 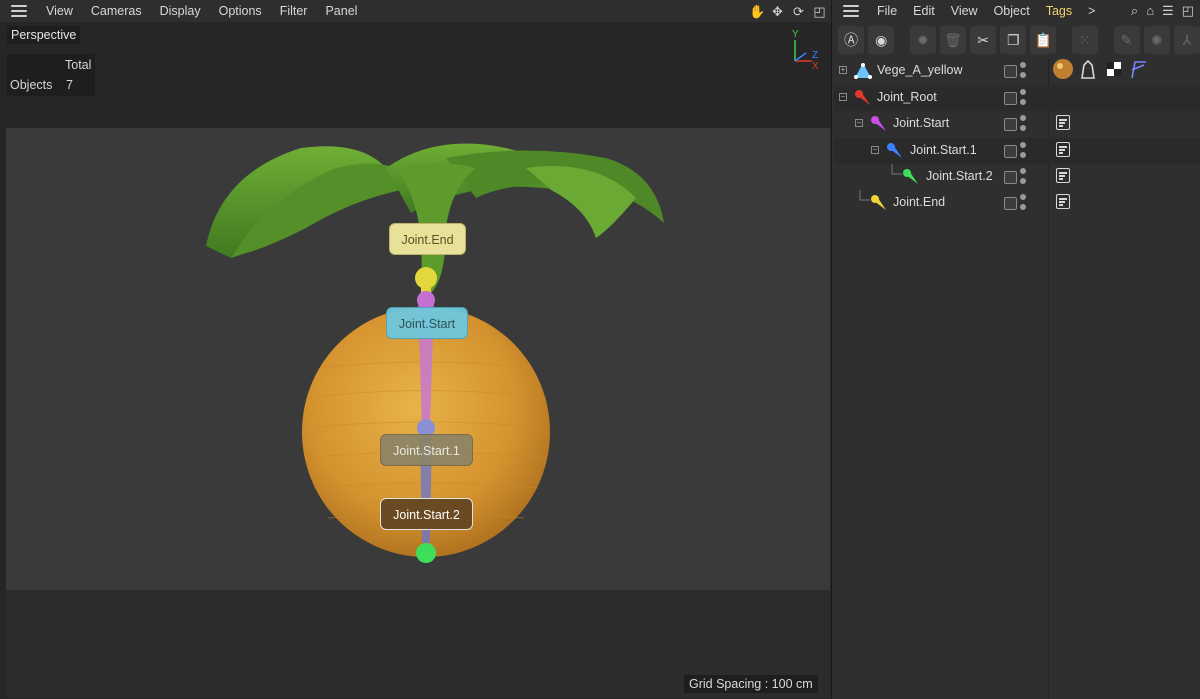 I want to click on label-joint-start: Joint.Start, so click(x=427, y=323).